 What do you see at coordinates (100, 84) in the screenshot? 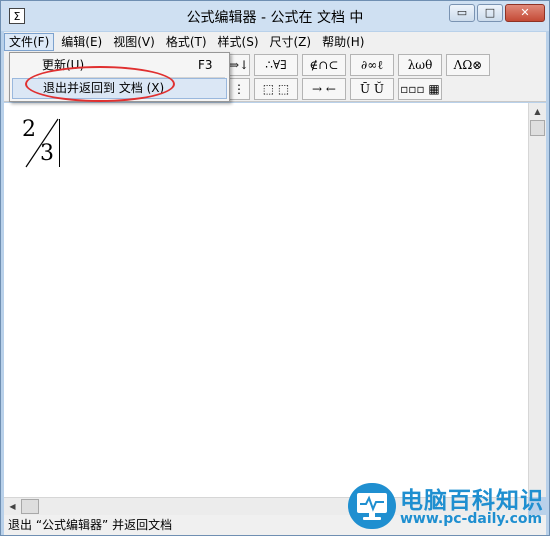
I see `highlight-annotation-ellipse` at bounding box center [100, 84].